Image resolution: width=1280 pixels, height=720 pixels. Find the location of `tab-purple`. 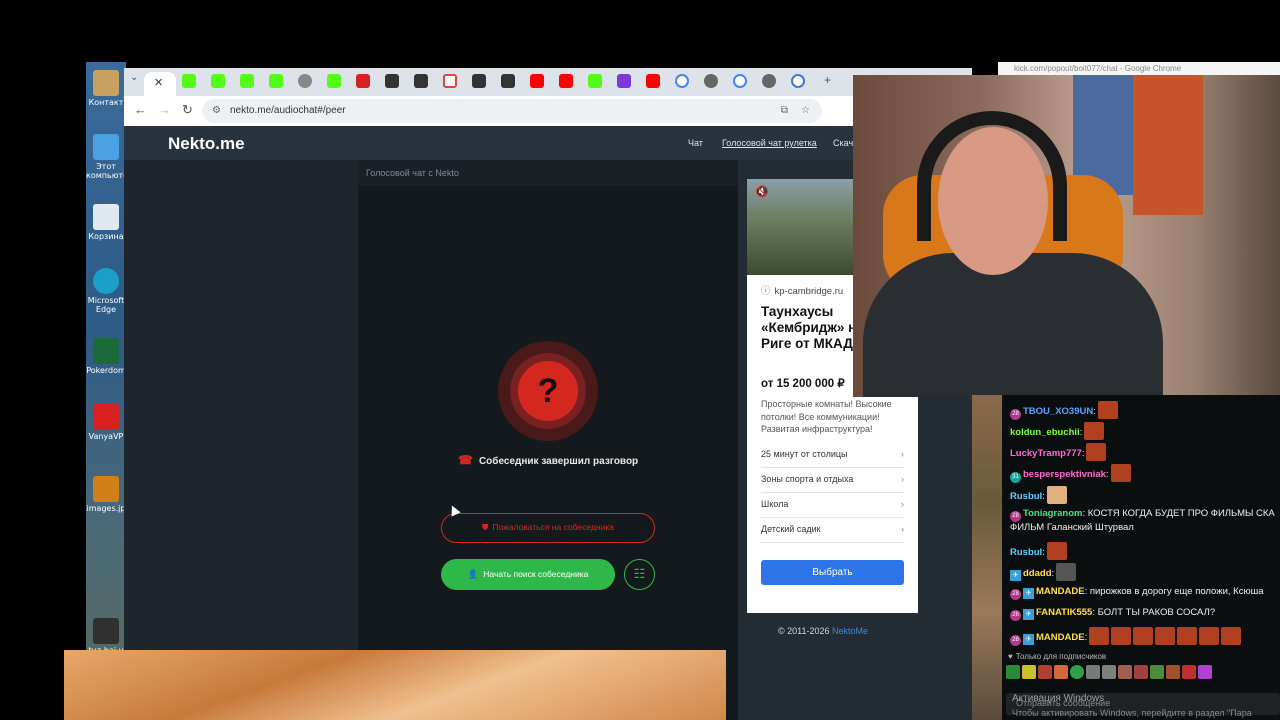

tab-purple is located at coordinates (624, 81).